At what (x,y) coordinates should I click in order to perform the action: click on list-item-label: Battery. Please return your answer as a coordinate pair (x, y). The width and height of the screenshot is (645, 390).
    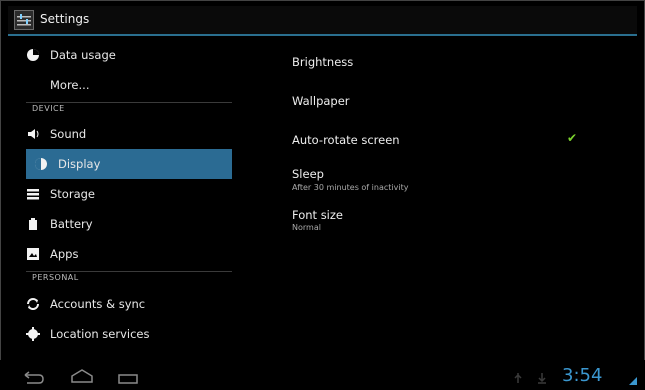
    Looking at the image, I should click on (71, 224).